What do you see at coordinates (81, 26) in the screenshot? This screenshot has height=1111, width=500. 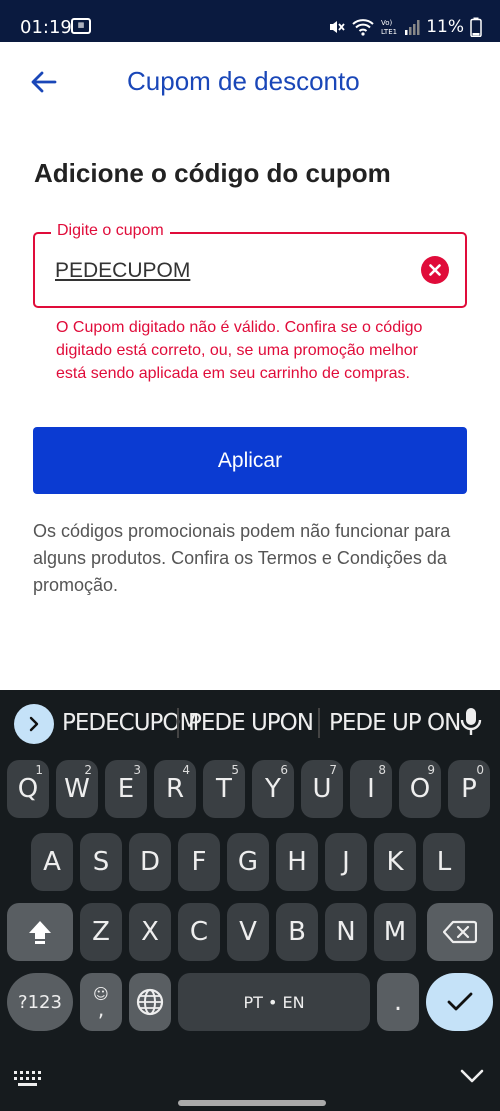 I see `notification-icon: ▦` at bounding box center [81, 26].